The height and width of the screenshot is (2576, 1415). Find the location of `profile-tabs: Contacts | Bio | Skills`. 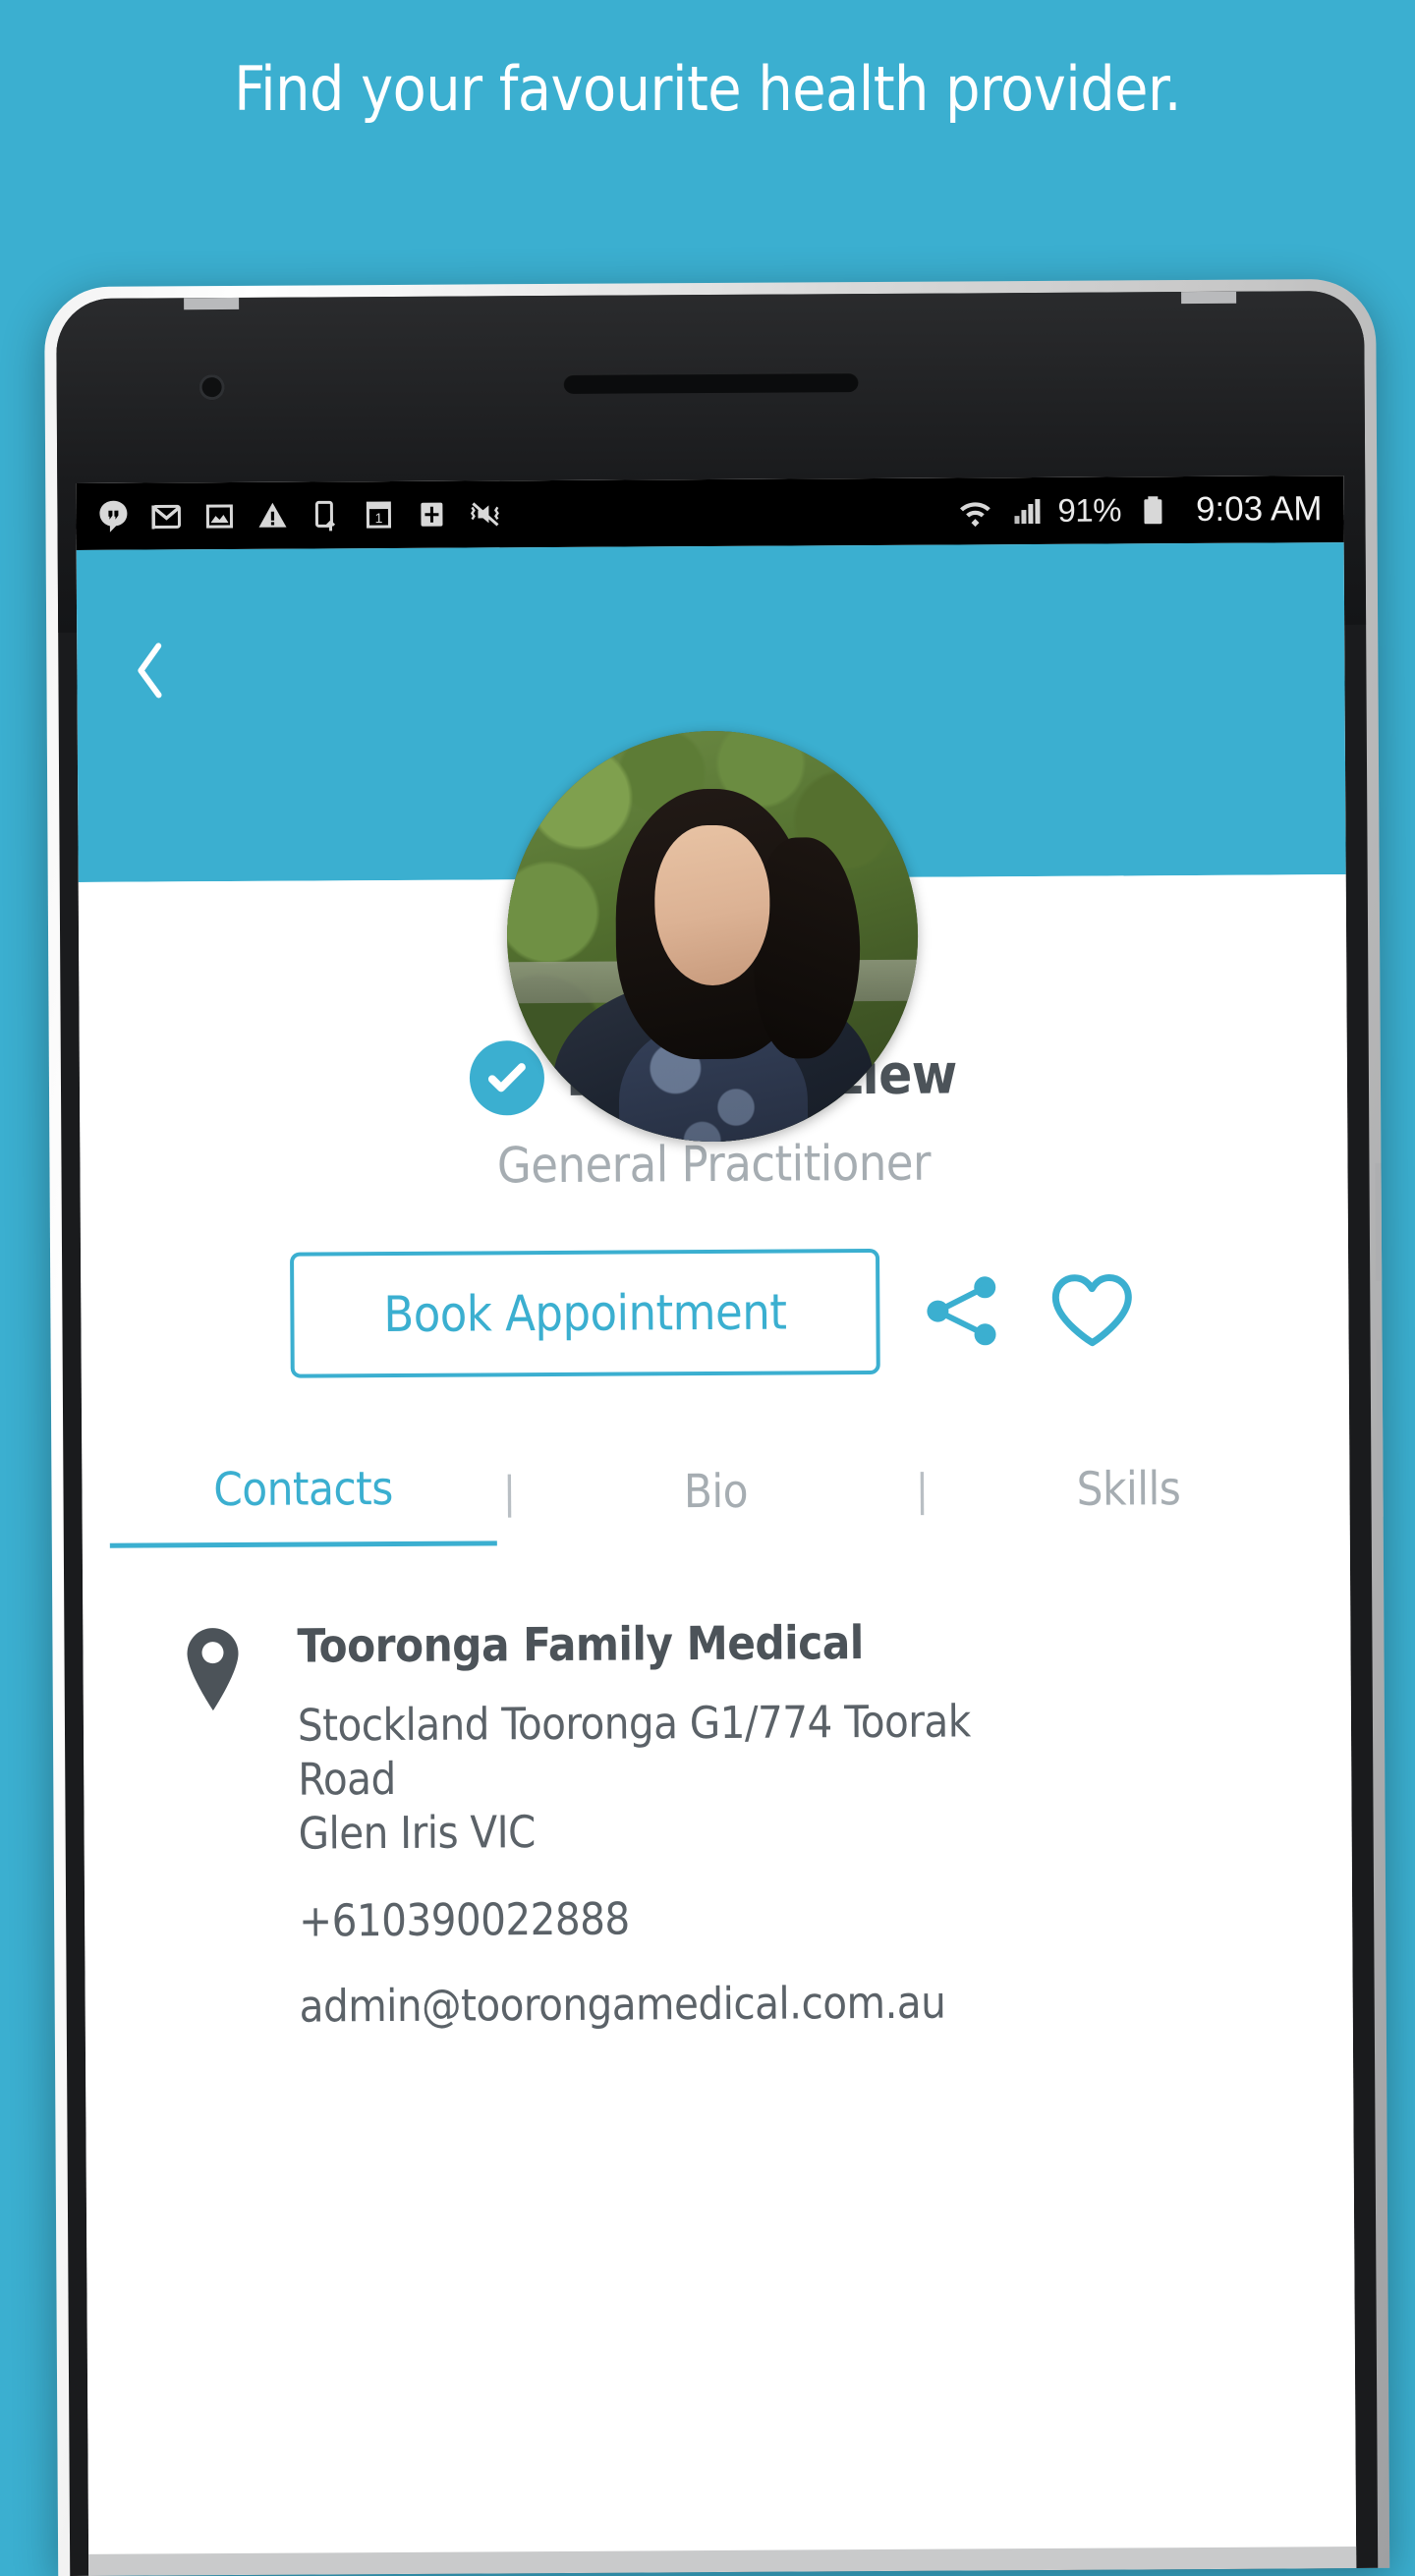

profile-tabs: Contacts | Bio | Skills is located at coordinates (716, 1490).